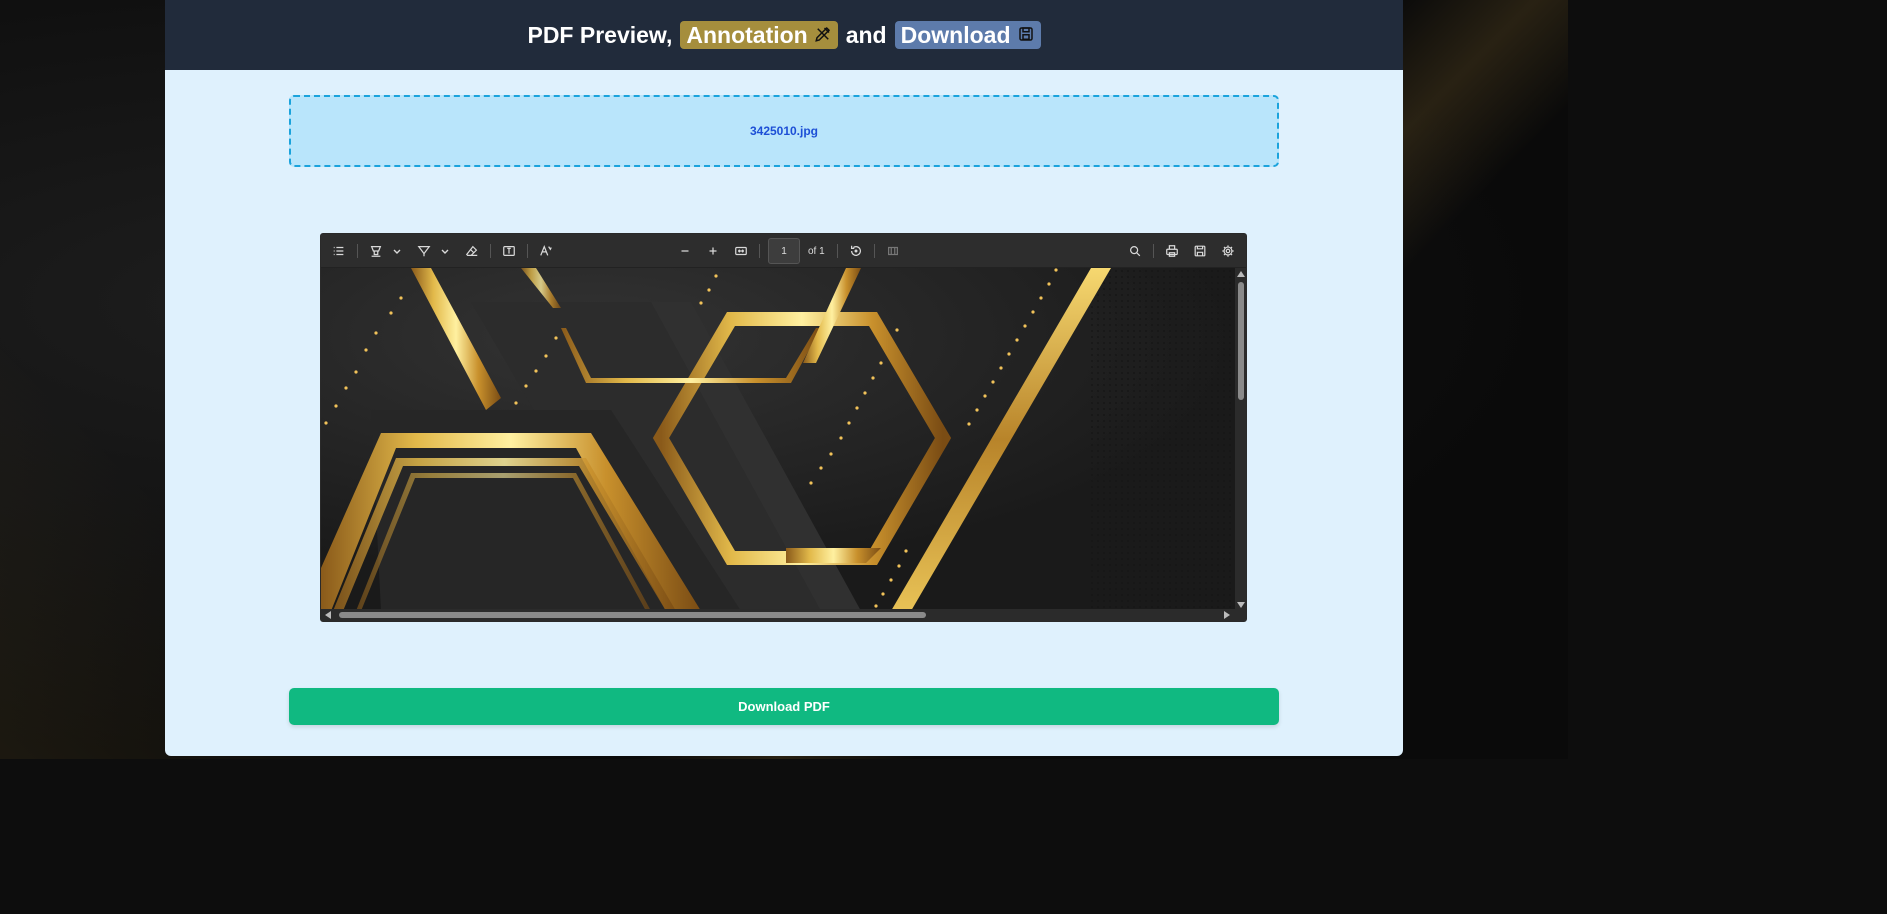  I want to click on annotation-badge: Annotation, so click(759, 35).